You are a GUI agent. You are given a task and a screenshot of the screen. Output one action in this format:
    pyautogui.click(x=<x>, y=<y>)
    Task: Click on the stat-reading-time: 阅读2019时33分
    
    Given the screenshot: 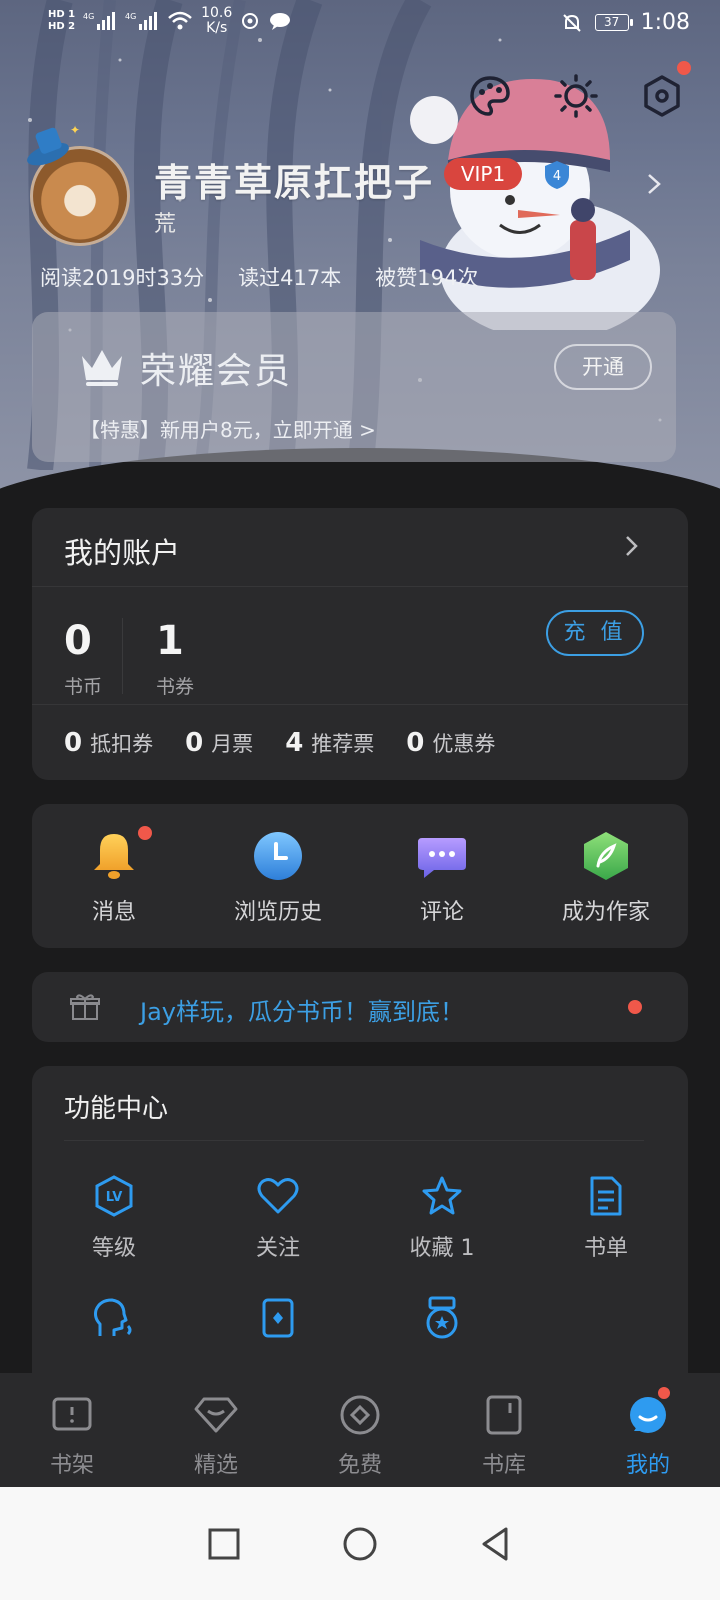 What is the action you would take?
    pyautogui.click(x=122, y=278)
    